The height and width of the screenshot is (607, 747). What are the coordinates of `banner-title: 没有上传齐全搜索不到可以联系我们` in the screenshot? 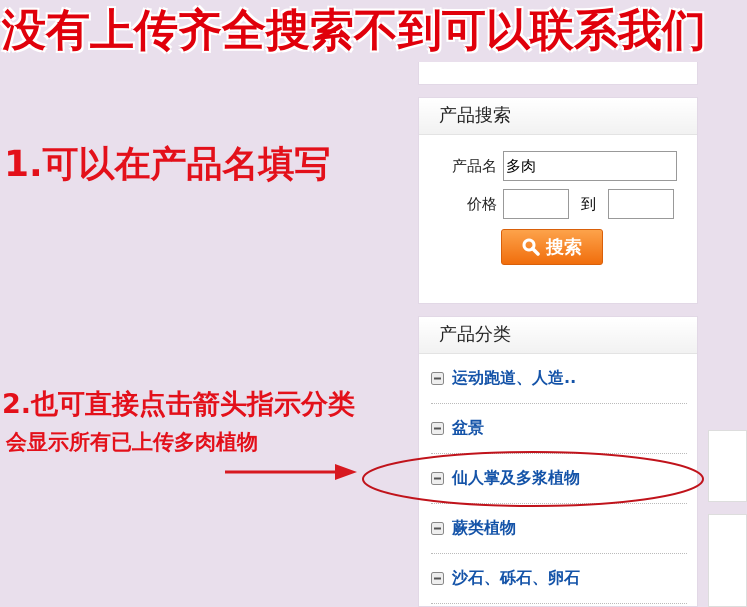 It's located at (353, 31).